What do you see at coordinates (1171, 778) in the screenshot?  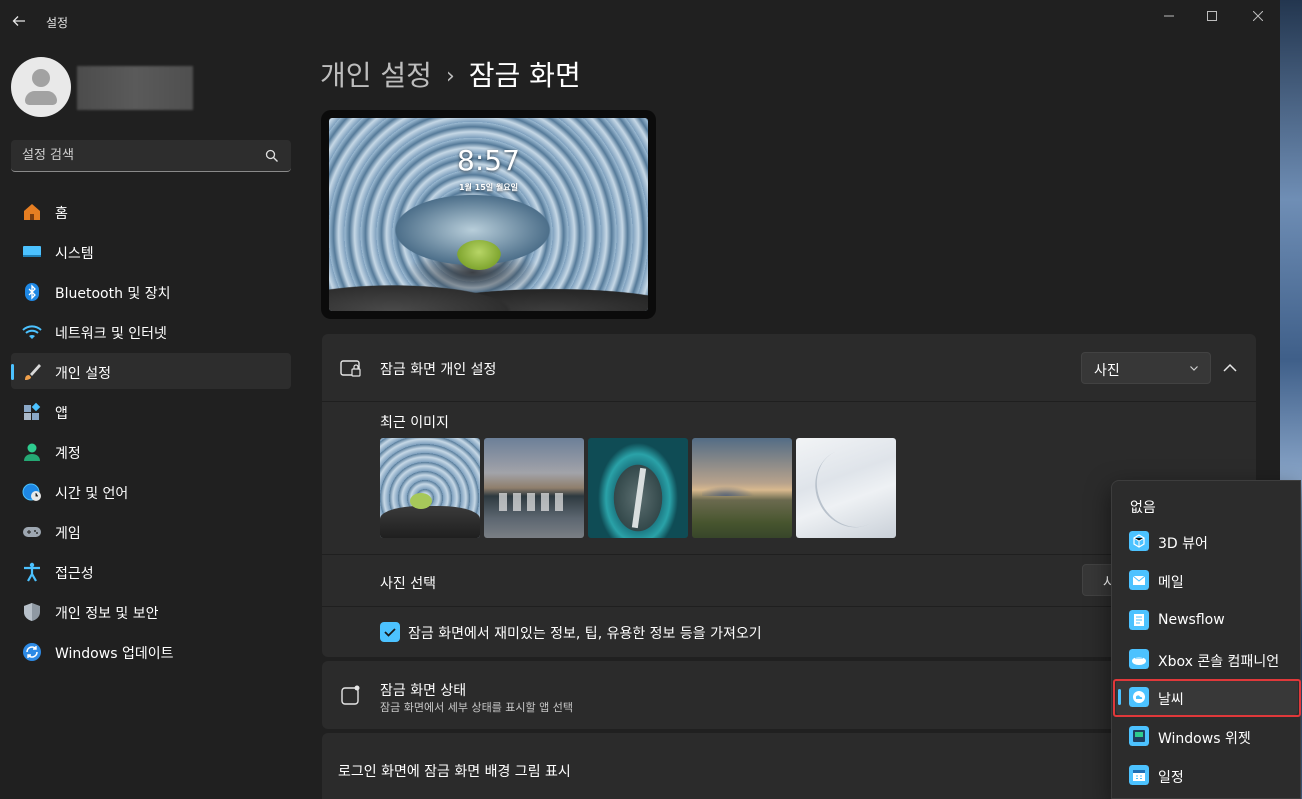 I see `menu-item-label: 일정` at bounding box center [1171, 778].